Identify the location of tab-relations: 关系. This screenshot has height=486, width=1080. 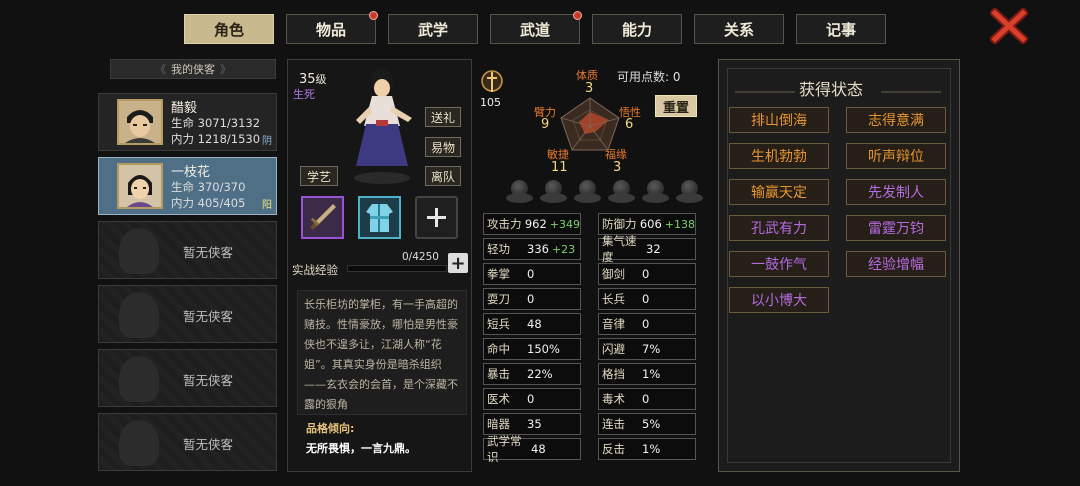
(739, 29).